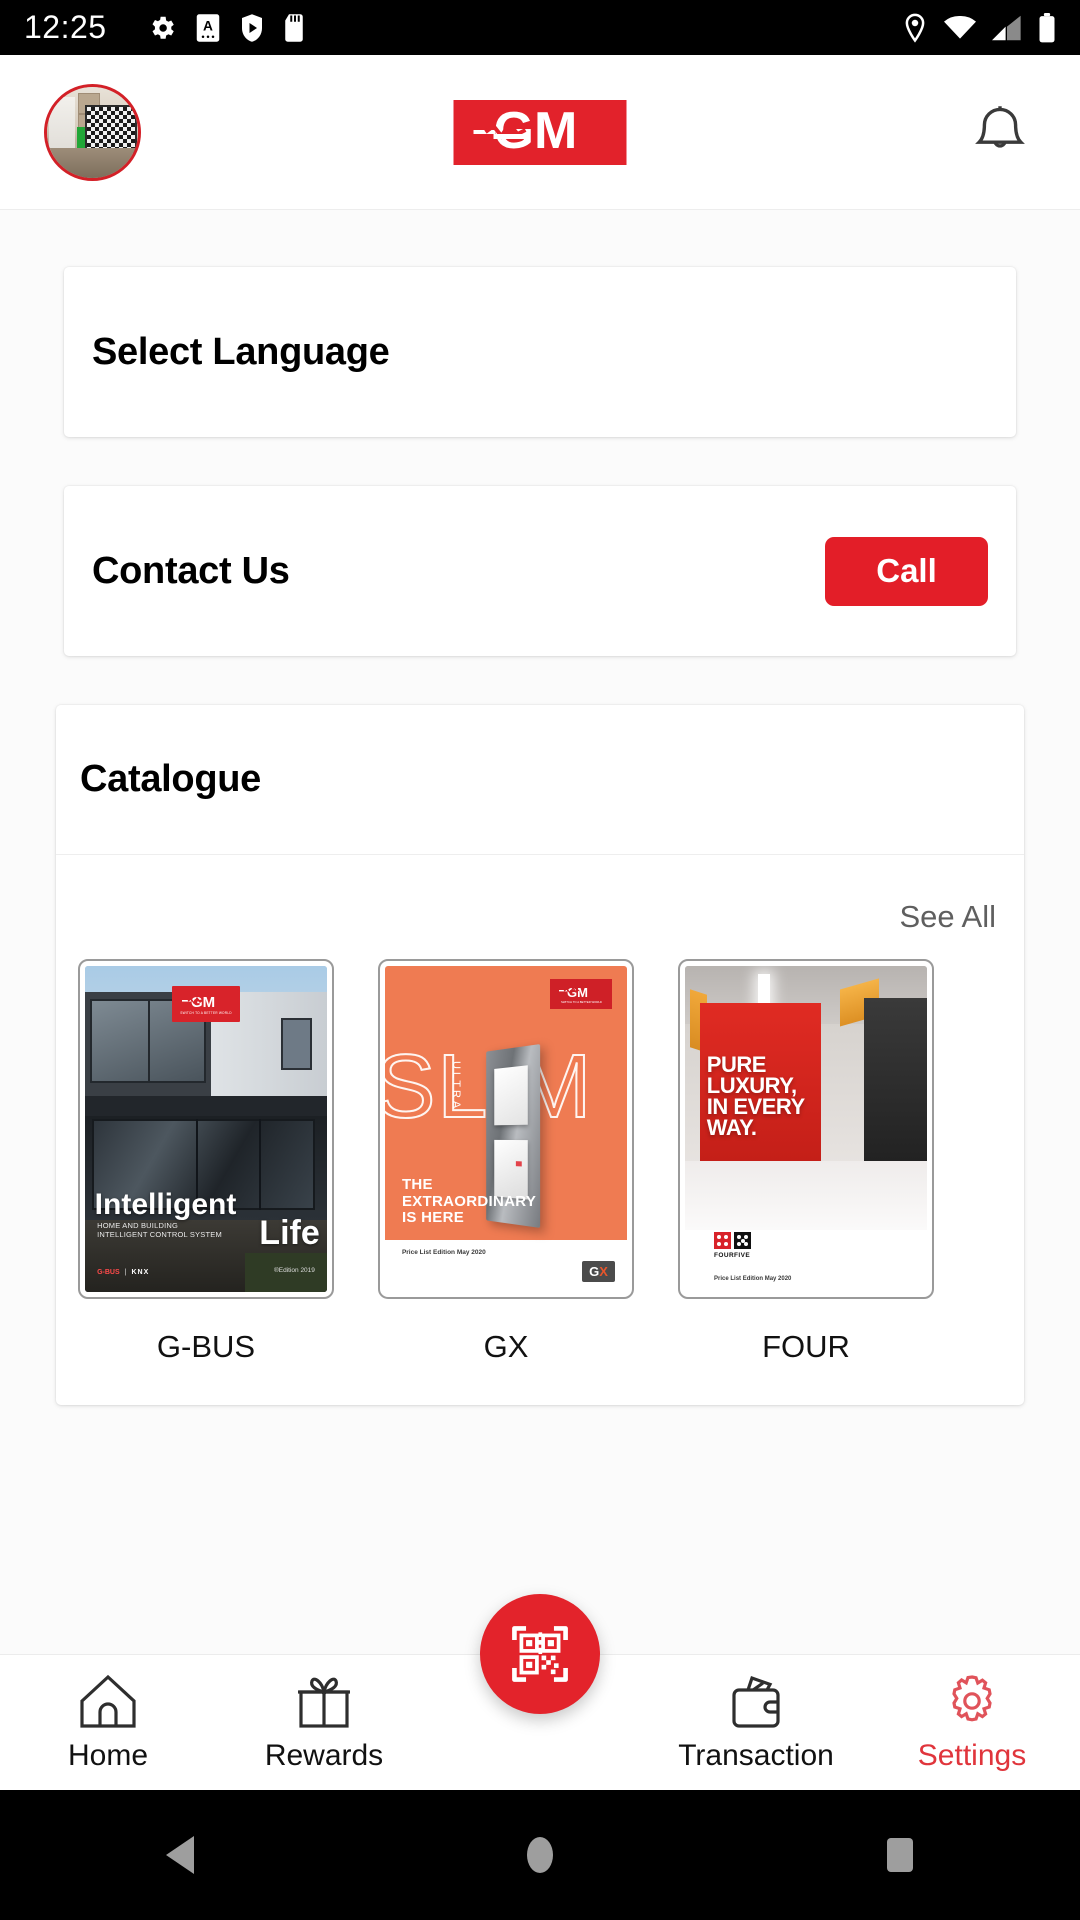 Image resolution: width=1080 pixels, height=1920 pixels. I want to click on gbus-facade-band, so click(206, 1106).